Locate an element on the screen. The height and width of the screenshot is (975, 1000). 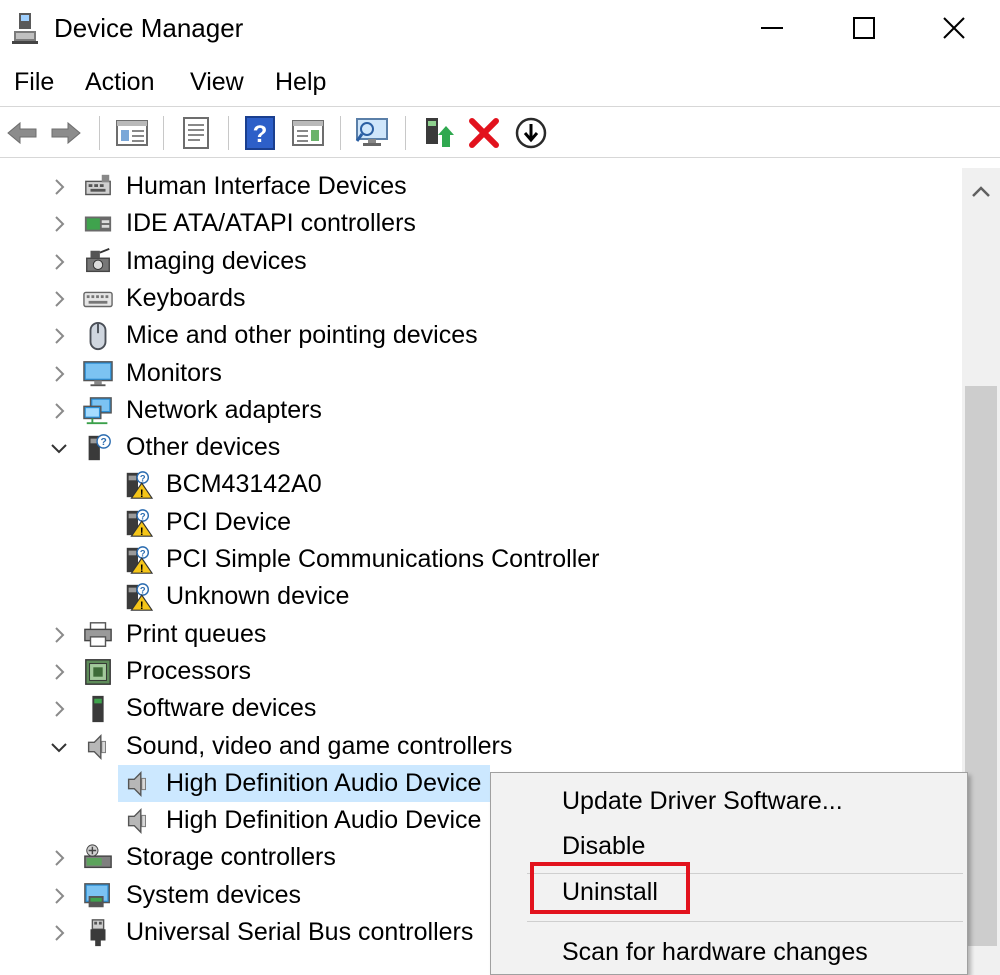
mouse-icon is located at coordinates (98, 336).